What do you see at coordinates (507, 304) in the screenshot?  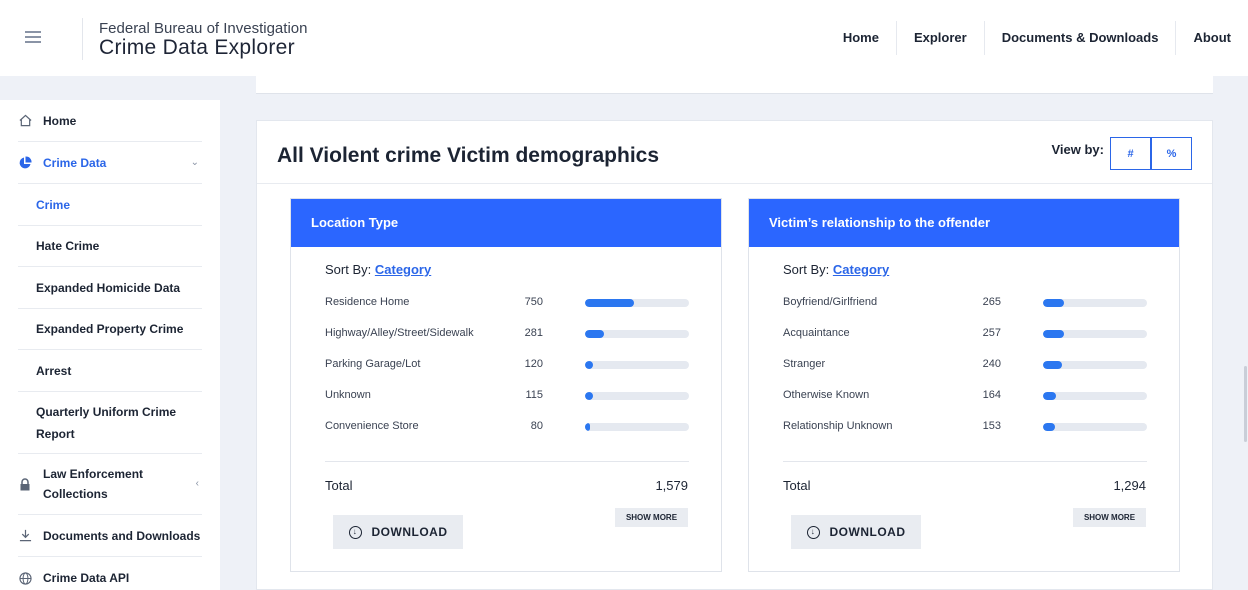 I see `list-item: Residence Home 750` at bounding box center [507, 304].